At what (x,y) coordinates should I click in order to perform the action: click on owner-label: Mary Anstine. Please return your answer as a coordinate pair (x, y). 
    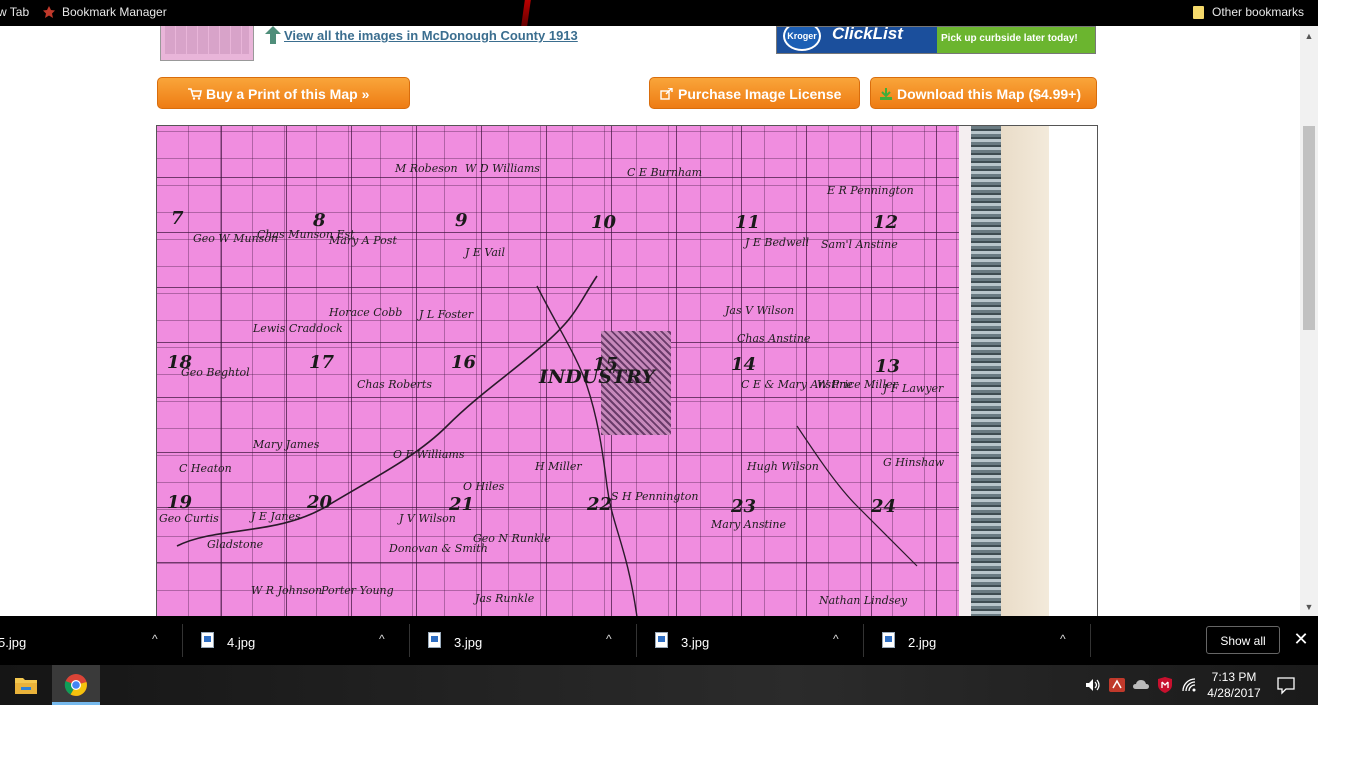
    Looking at the image, I should click on (748, 524).